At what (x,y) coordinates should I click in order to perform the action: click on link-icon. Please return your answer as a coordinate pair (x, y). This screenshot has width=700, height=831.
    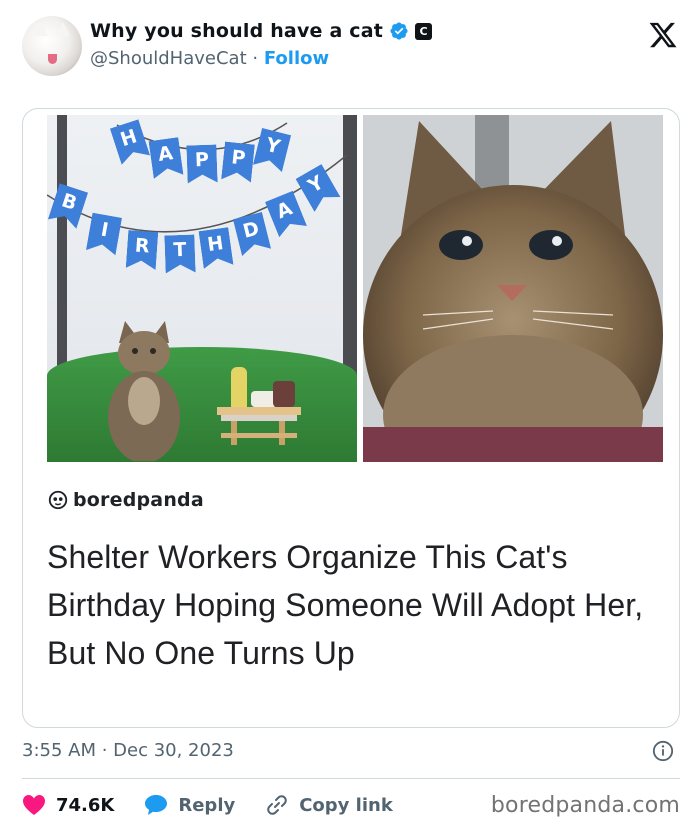
    Looking at the image, I should click on (277, 805).